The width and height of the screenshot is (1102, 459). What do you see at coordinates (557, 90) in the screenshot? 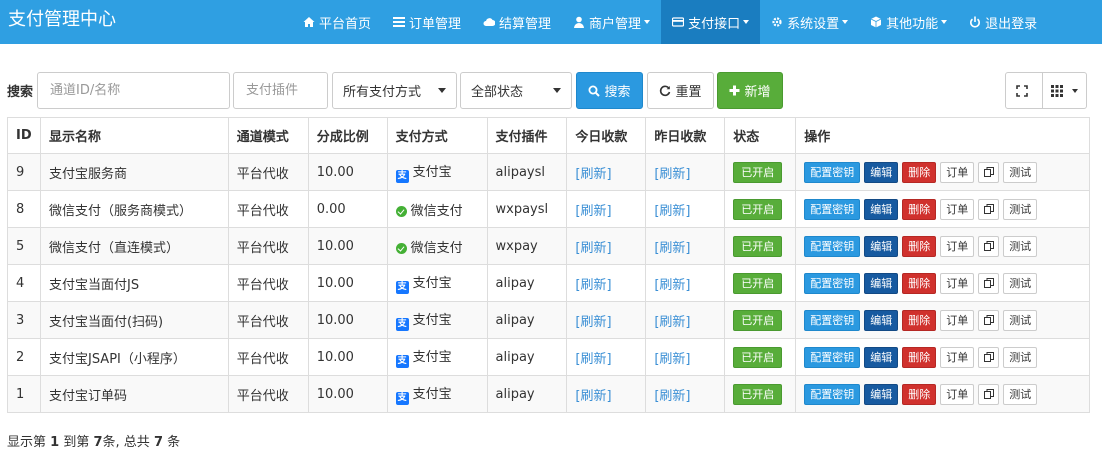
I see `chevron-down-icon` at bounding box center [557, 90].